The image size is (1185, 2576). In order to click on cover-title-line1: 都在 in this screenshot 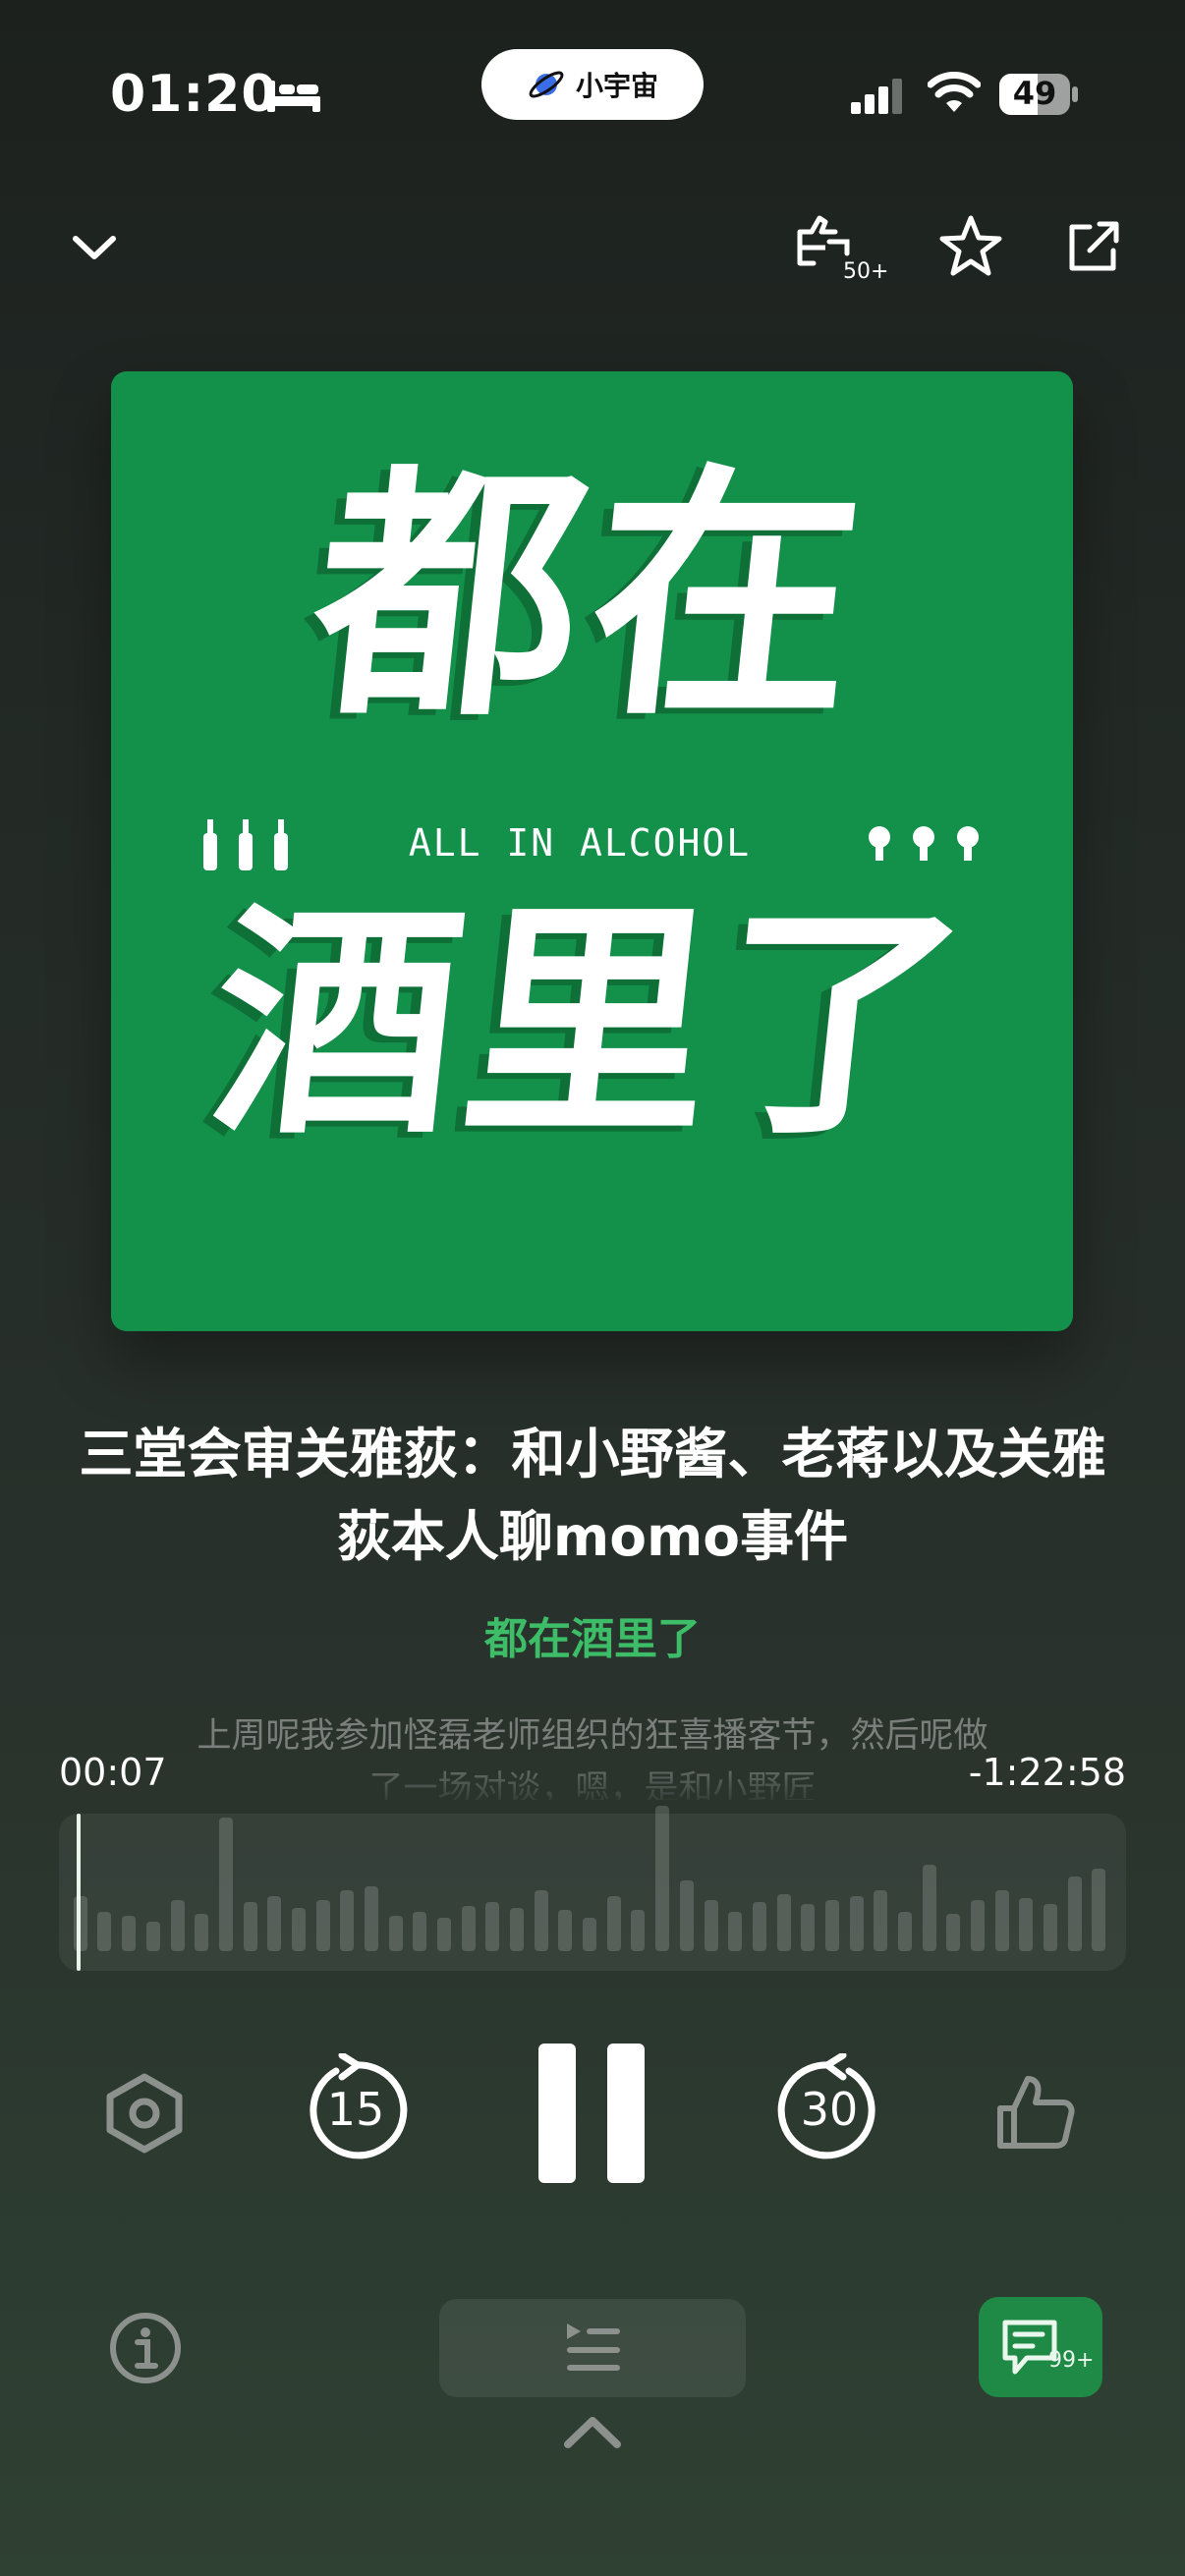, I will do `click(592, 597)`.